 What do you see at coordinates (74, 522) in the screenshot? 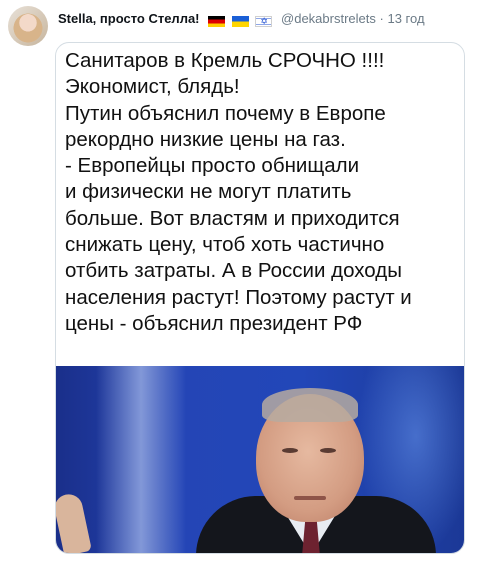
I see `raised-hand` at bounding box center [74, 522].